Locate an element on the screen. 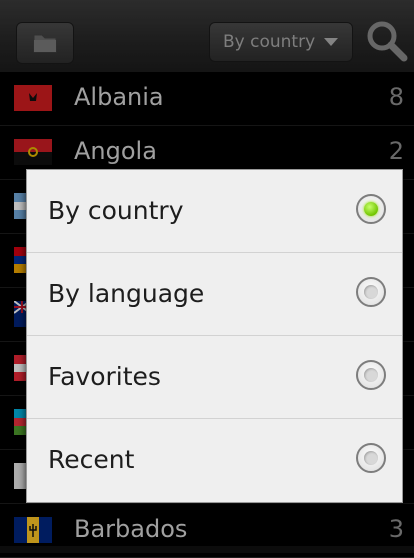  option-label: By language is located at coordinates (126, 293).